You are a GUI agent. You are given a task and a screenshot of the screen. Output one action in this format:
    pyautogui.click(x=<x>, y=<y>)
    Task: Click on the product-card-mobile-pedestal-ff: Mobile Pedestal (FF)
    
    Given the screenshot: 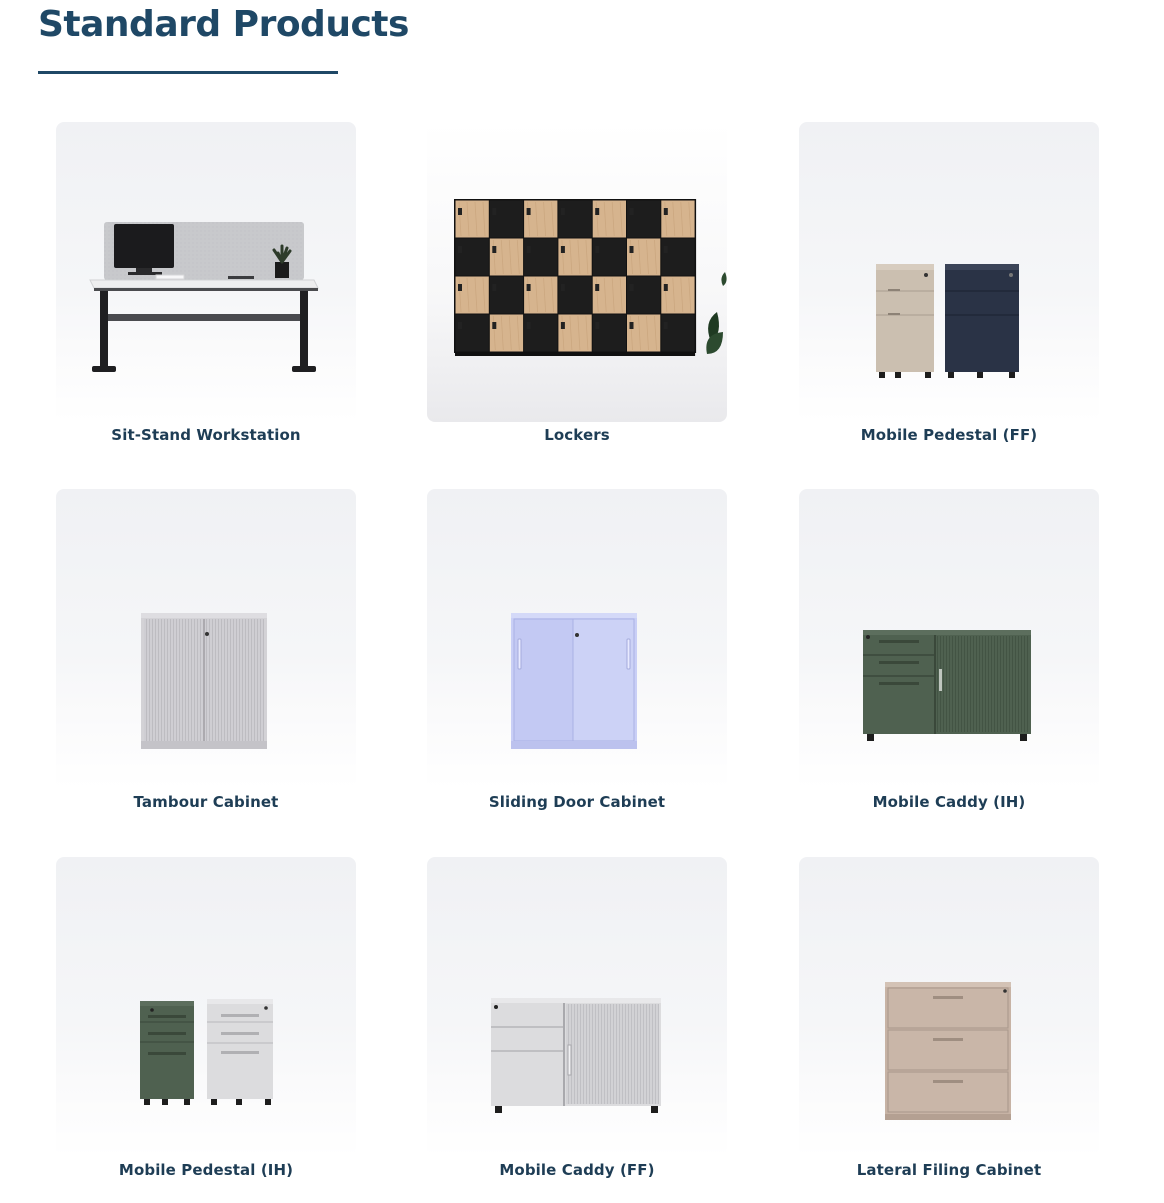 What is the action you would take?
    pyautogui.click(x=949, y=283)
    